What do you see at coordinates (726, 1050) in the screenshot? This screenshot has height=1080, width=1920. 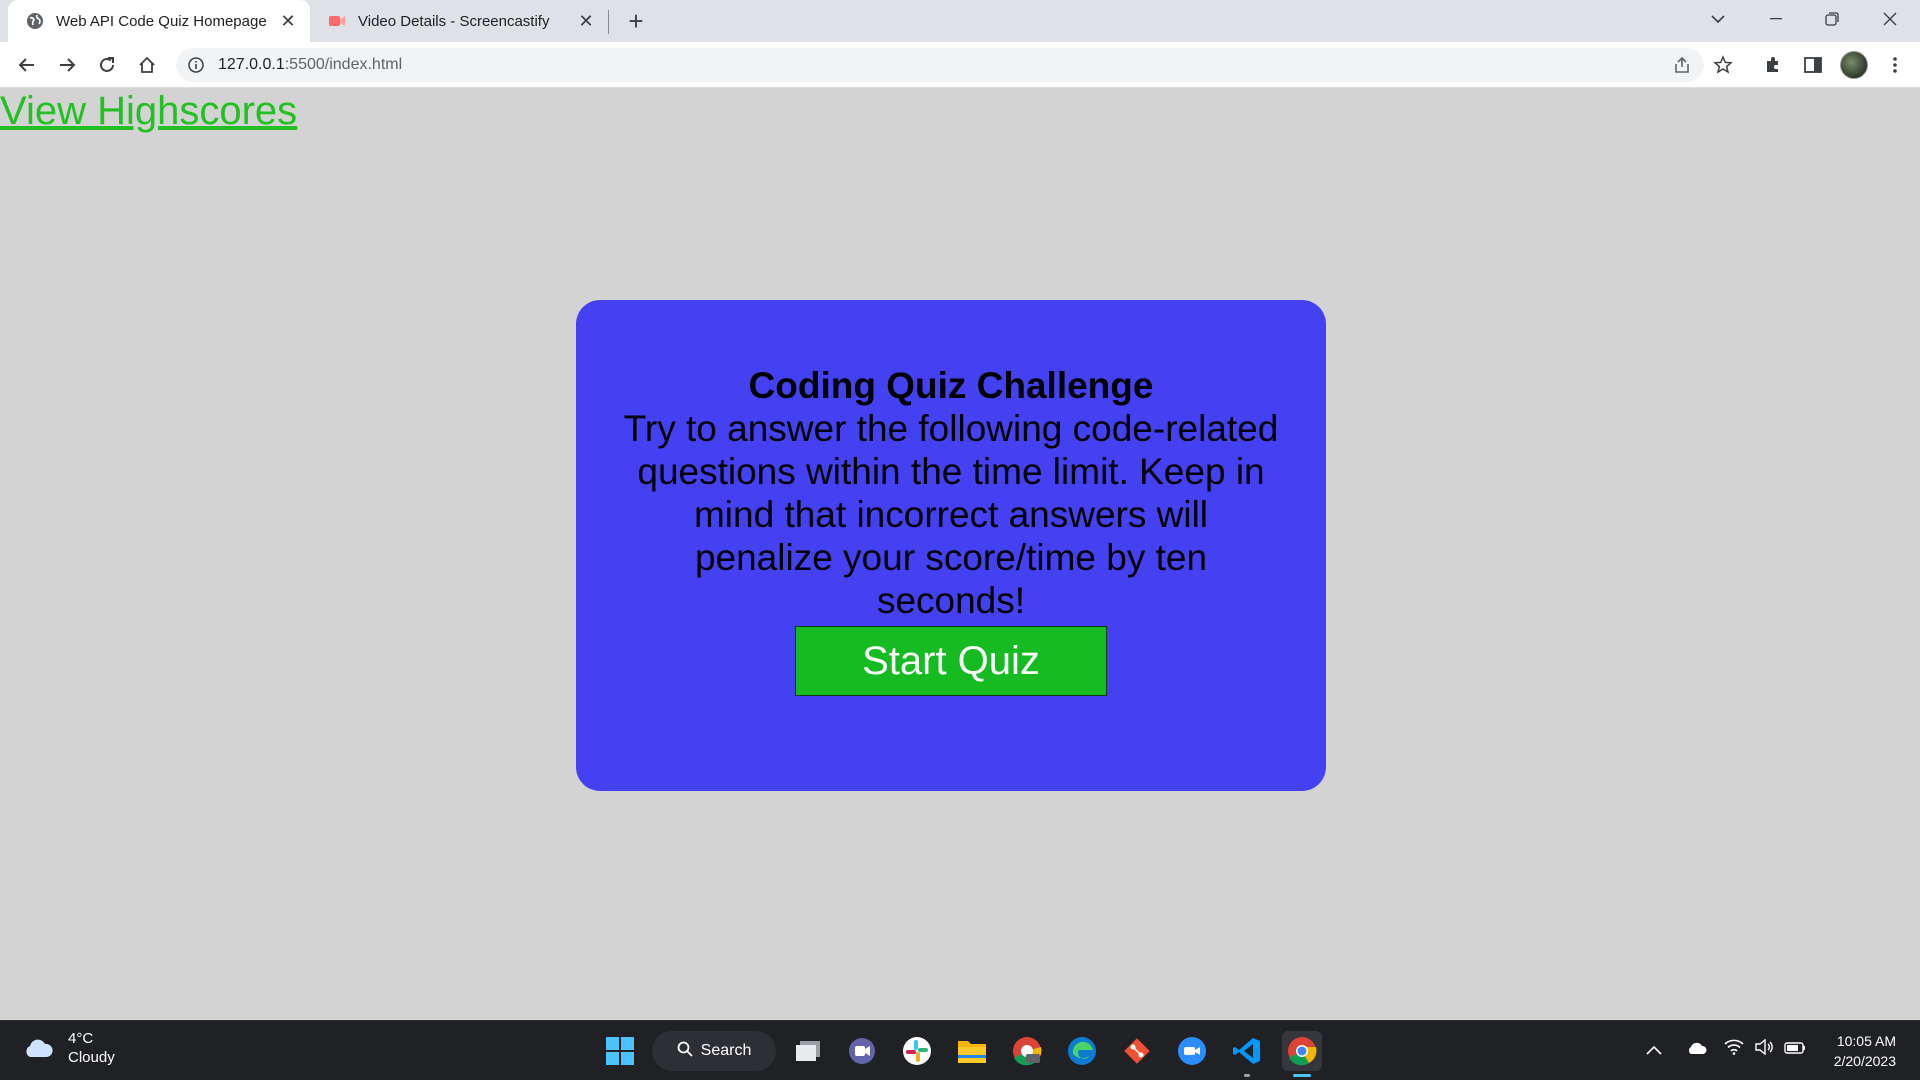 I see `search-label: Search` at bounding box center [726, 1050].